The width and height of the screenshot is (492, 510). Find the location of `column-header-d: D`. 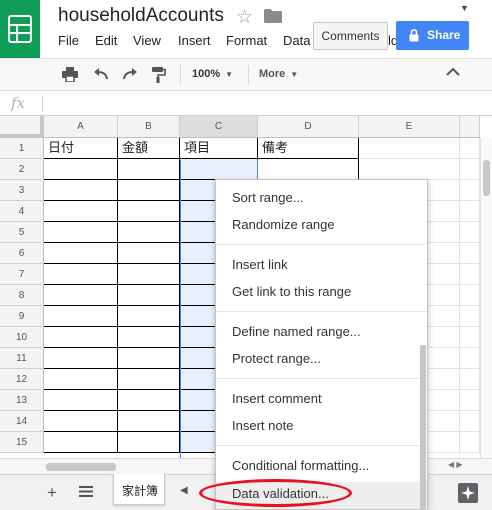

column-header-d: D is located at coordinates (308, 127).